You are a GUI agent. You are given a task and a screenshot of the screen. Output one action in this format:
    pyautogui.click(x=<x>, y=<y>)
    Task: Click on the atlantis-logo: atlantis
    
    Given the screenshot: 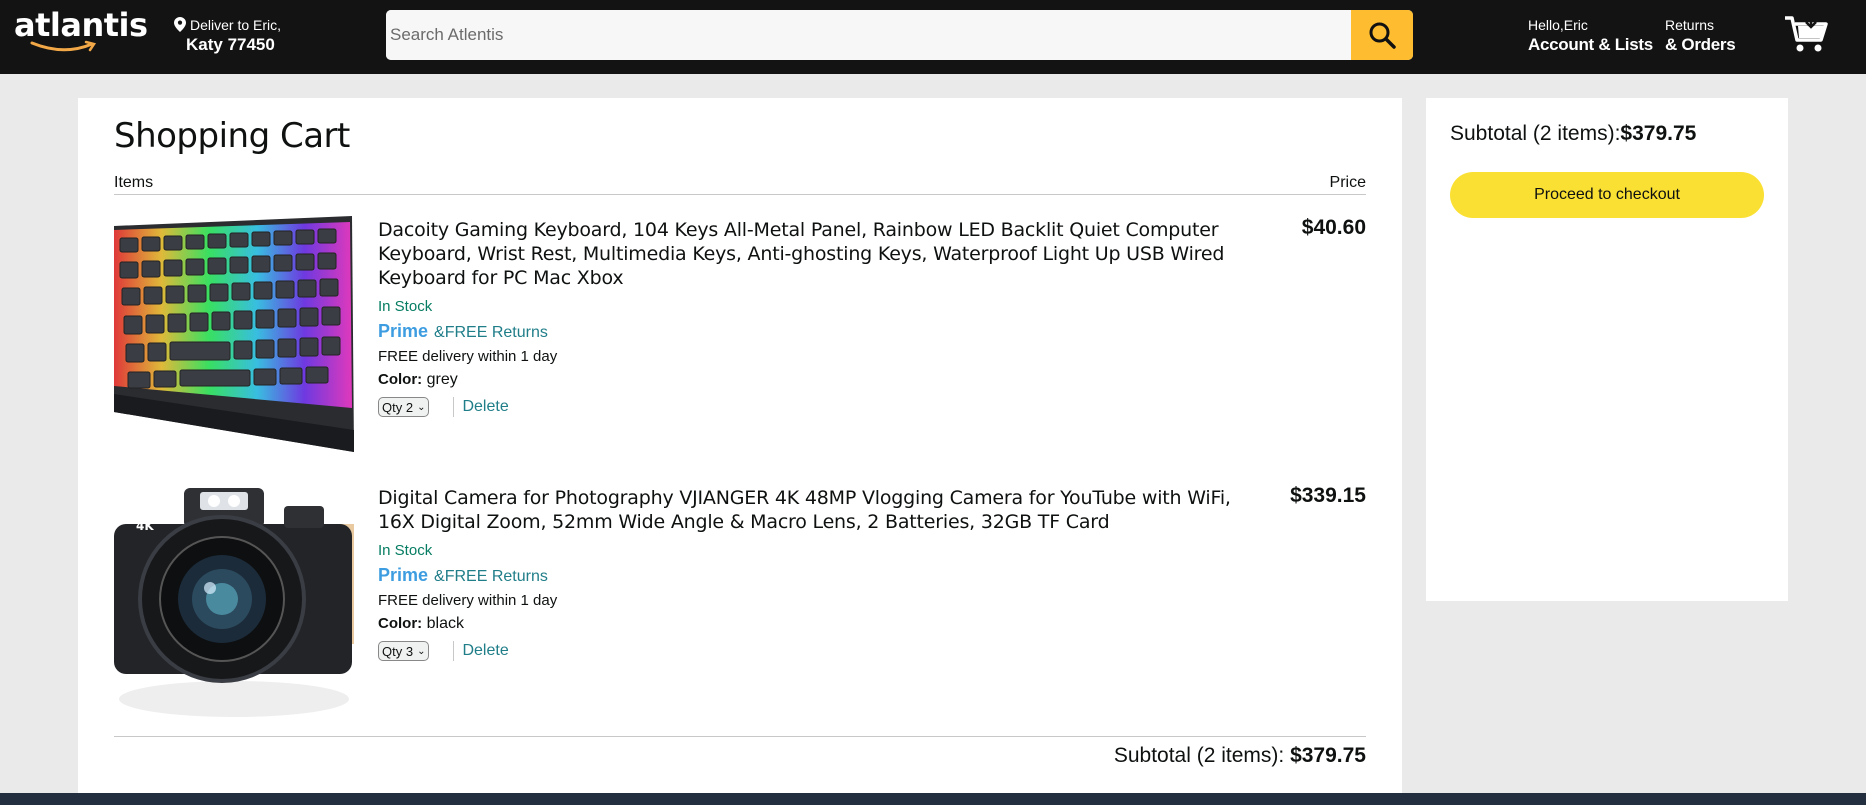 What is the action you would take?
    pyautogui.click(x=81, y=25)
    